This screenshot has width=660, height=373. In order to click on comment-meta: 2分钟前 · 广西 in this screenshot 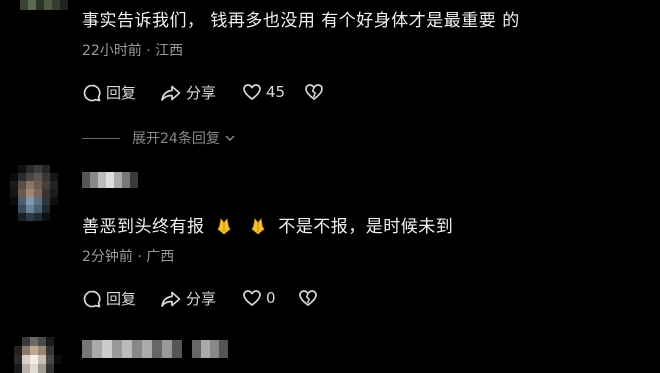, I will do `click(128, 257)`.